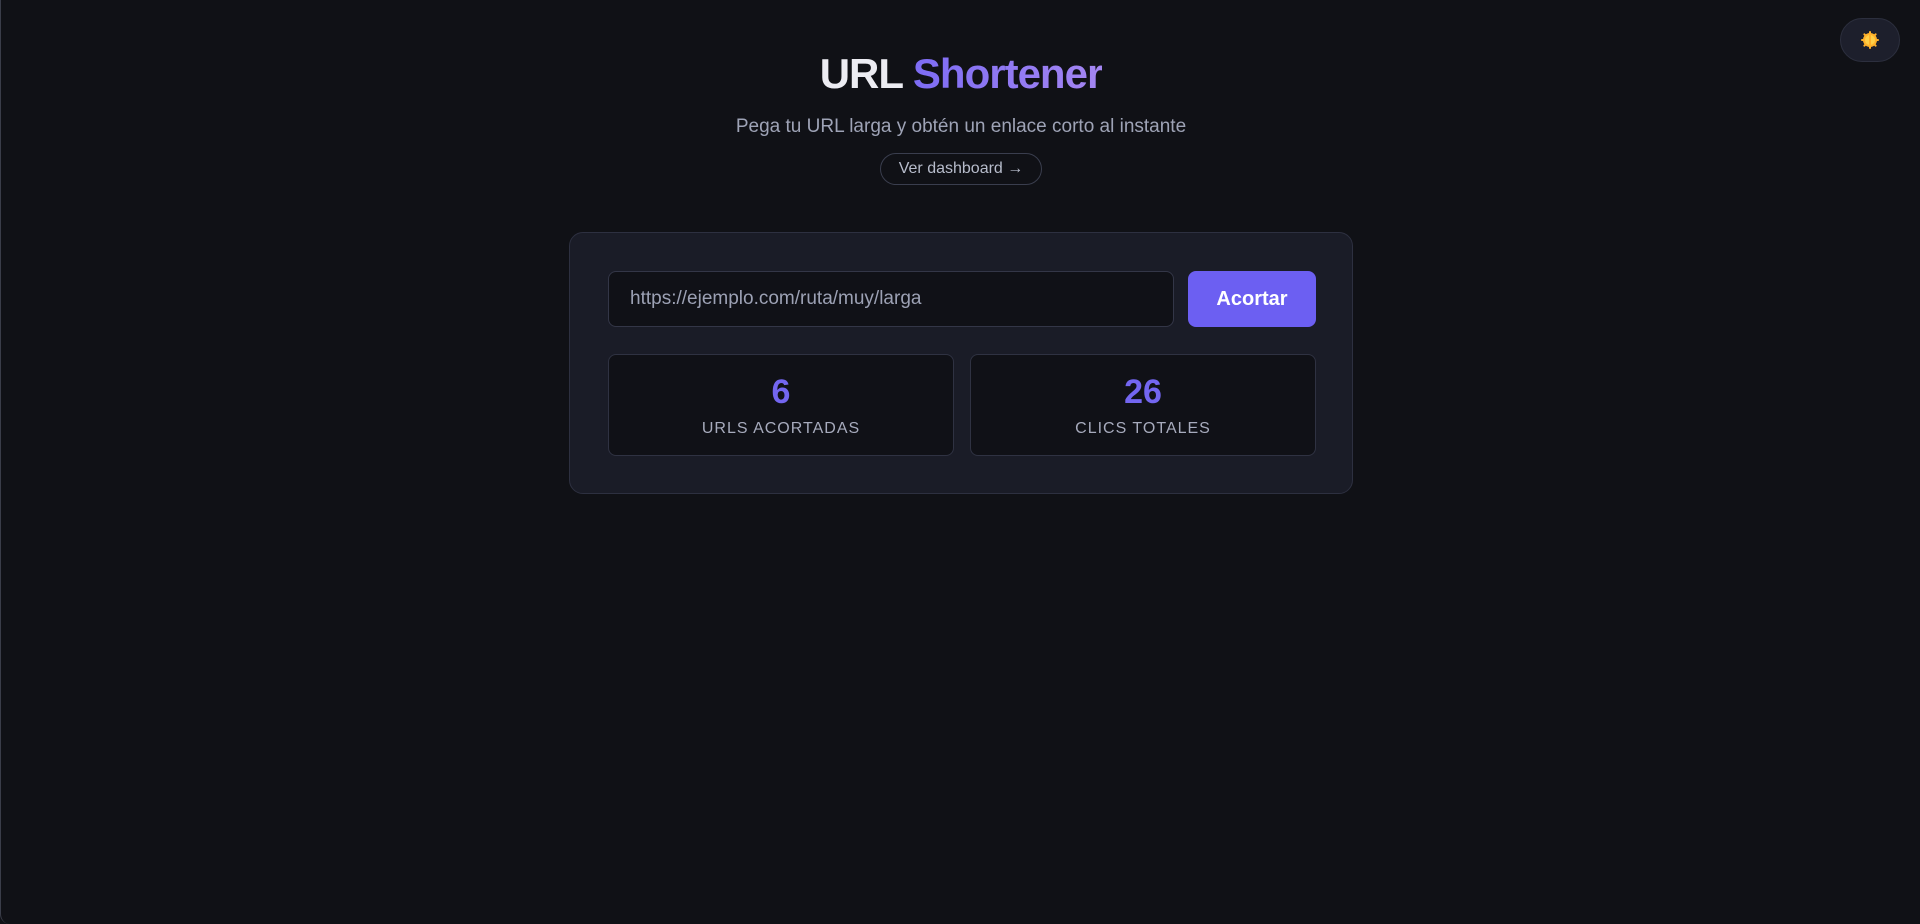 Image resolution: width=1920 pixels, height=924 pixels. What do you see at coordinates (1143, 392) in the screenshot?
I see `stat-value: 26` at bounding box center [1143, 392].